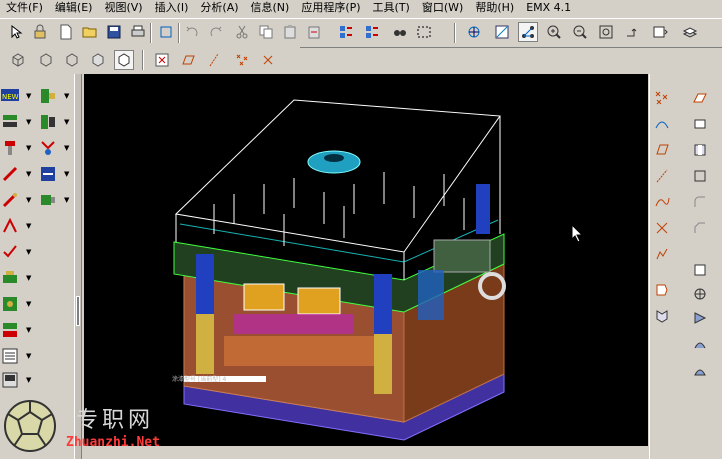  Describe the element at coordinates (268, 60) in the screenshot. I see `csys-display-icon` at that location.